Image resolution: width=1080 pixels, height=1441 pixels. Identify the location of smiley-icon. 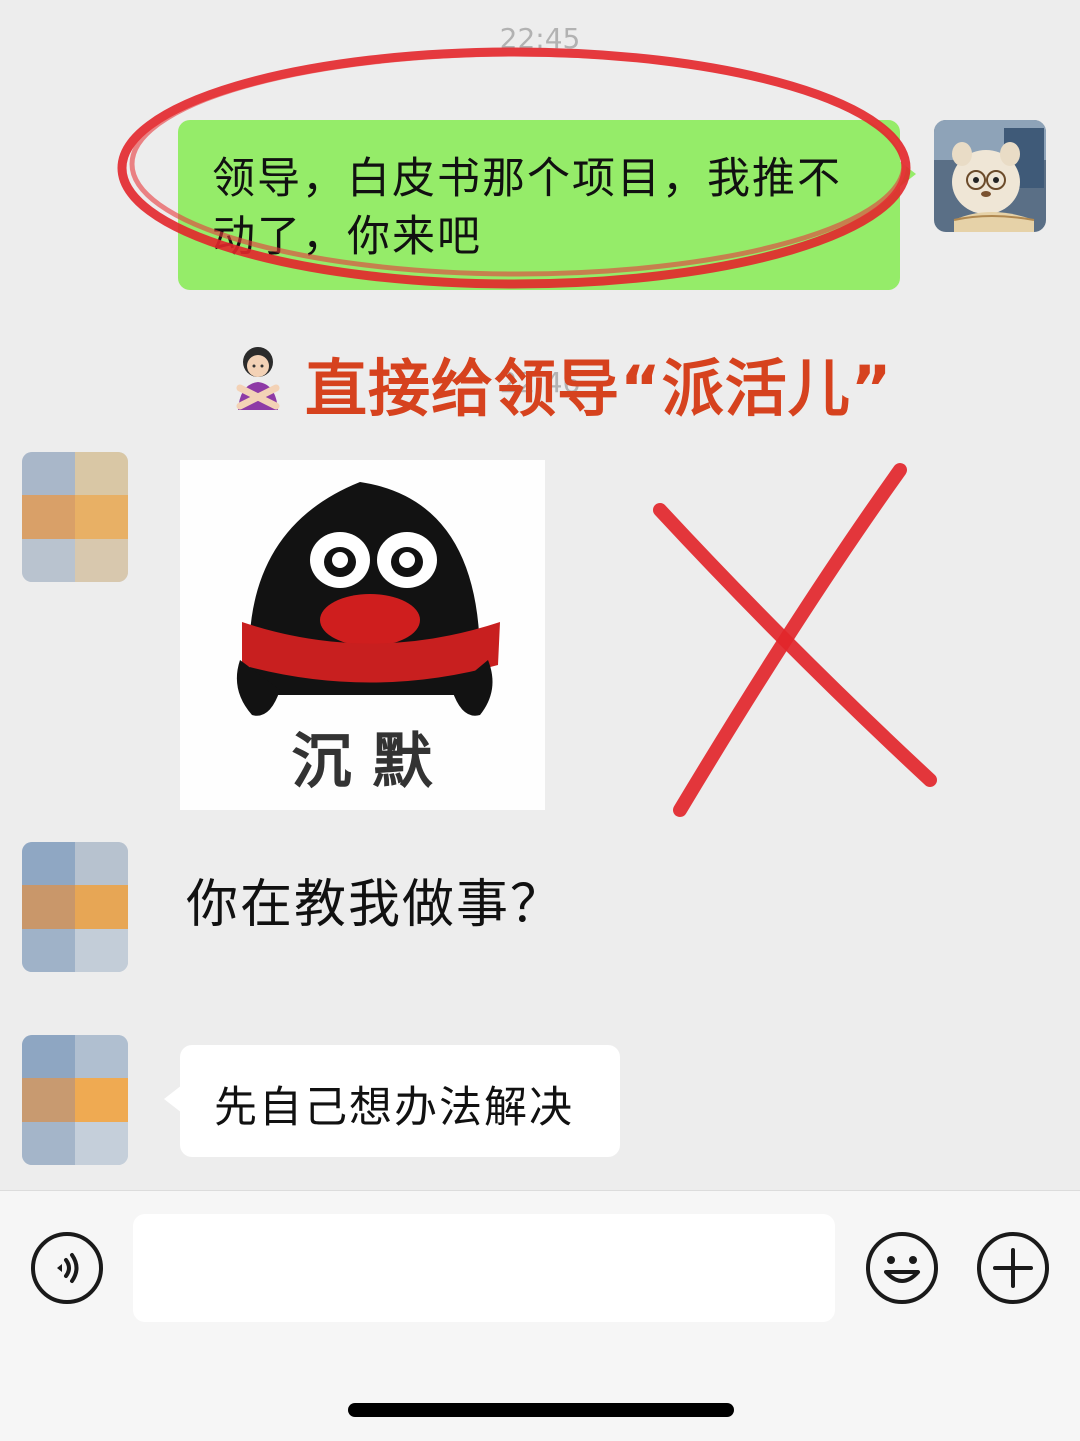
(902, 1268).